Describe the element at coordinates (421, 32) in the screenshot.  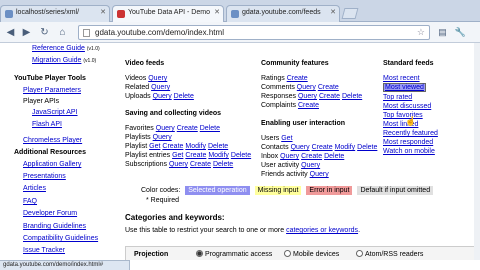
I see `star-icon: ☆` at that location.